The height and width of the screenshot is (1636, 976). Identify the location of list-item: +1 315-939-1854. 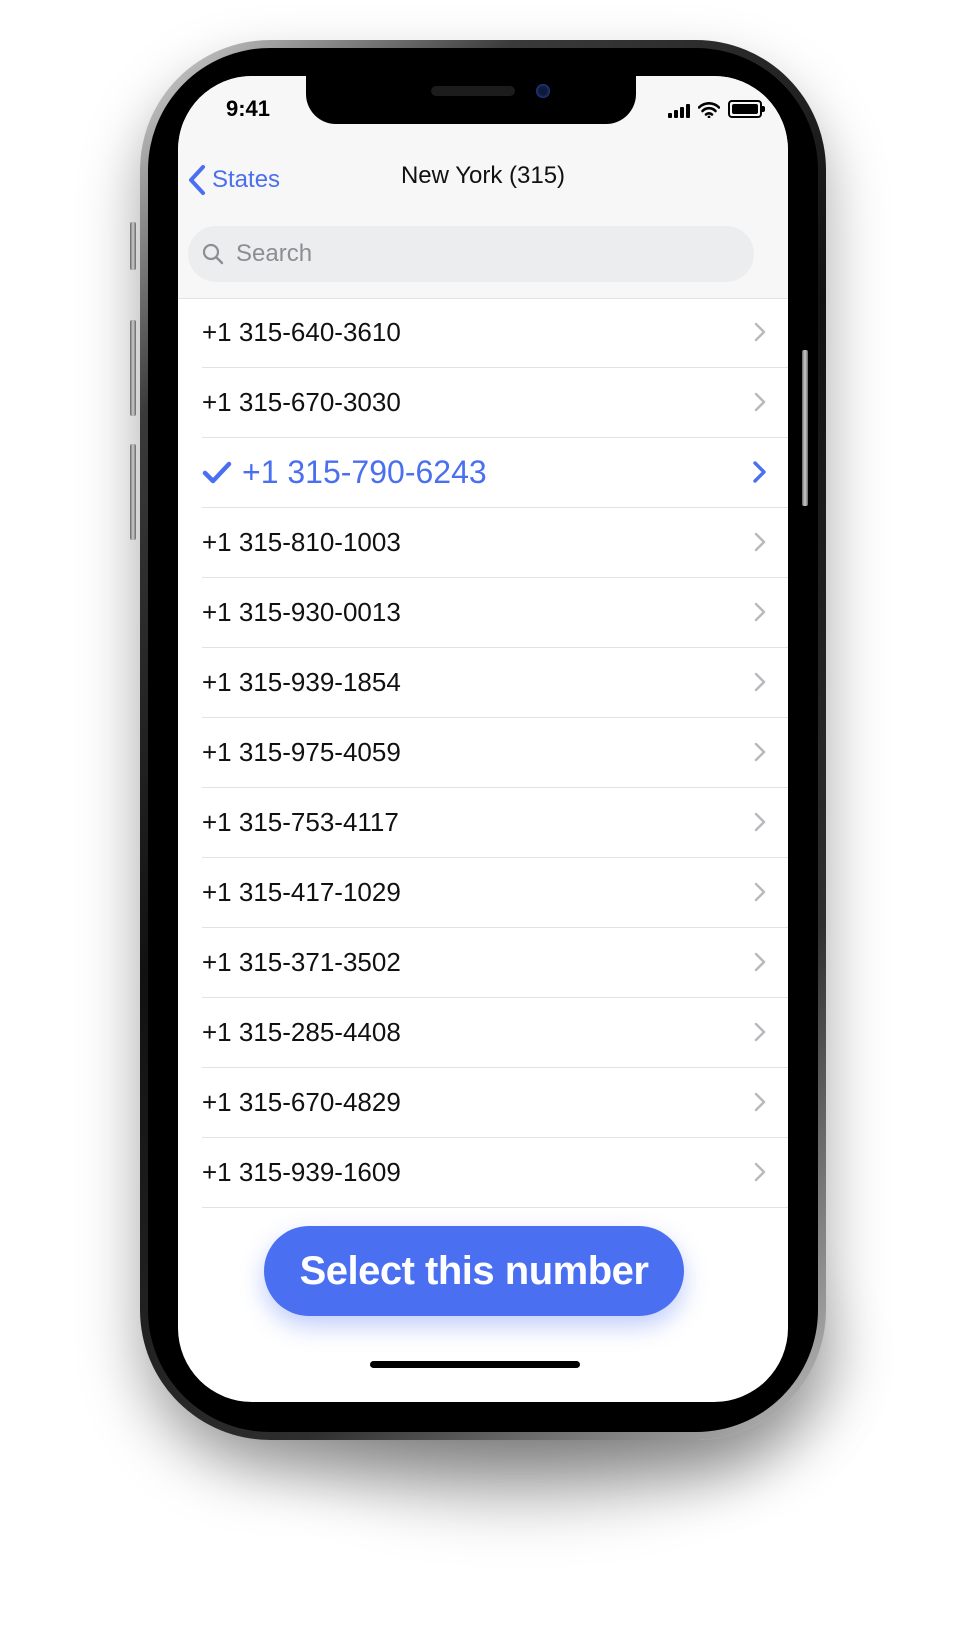
(495, 683).